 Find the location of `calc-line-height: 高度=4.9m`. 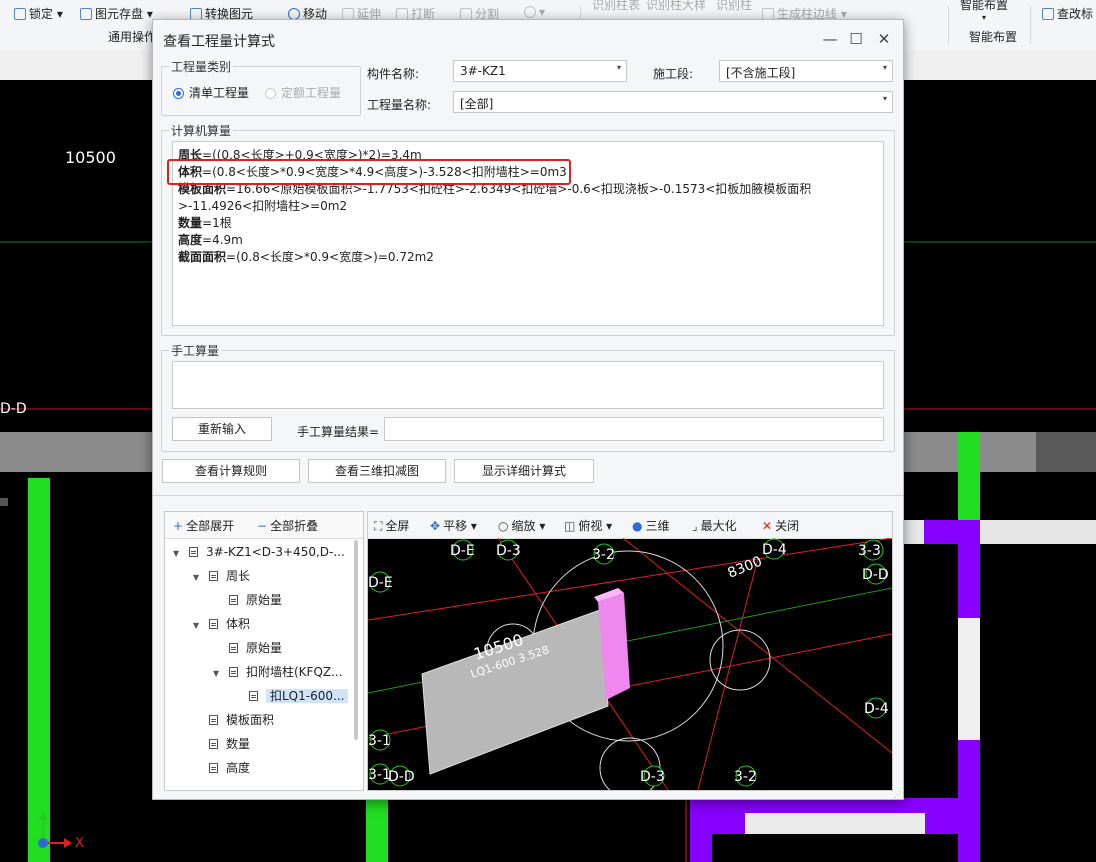

calc-line-height: 高度=4.9m is located at coordinates (210, 240).